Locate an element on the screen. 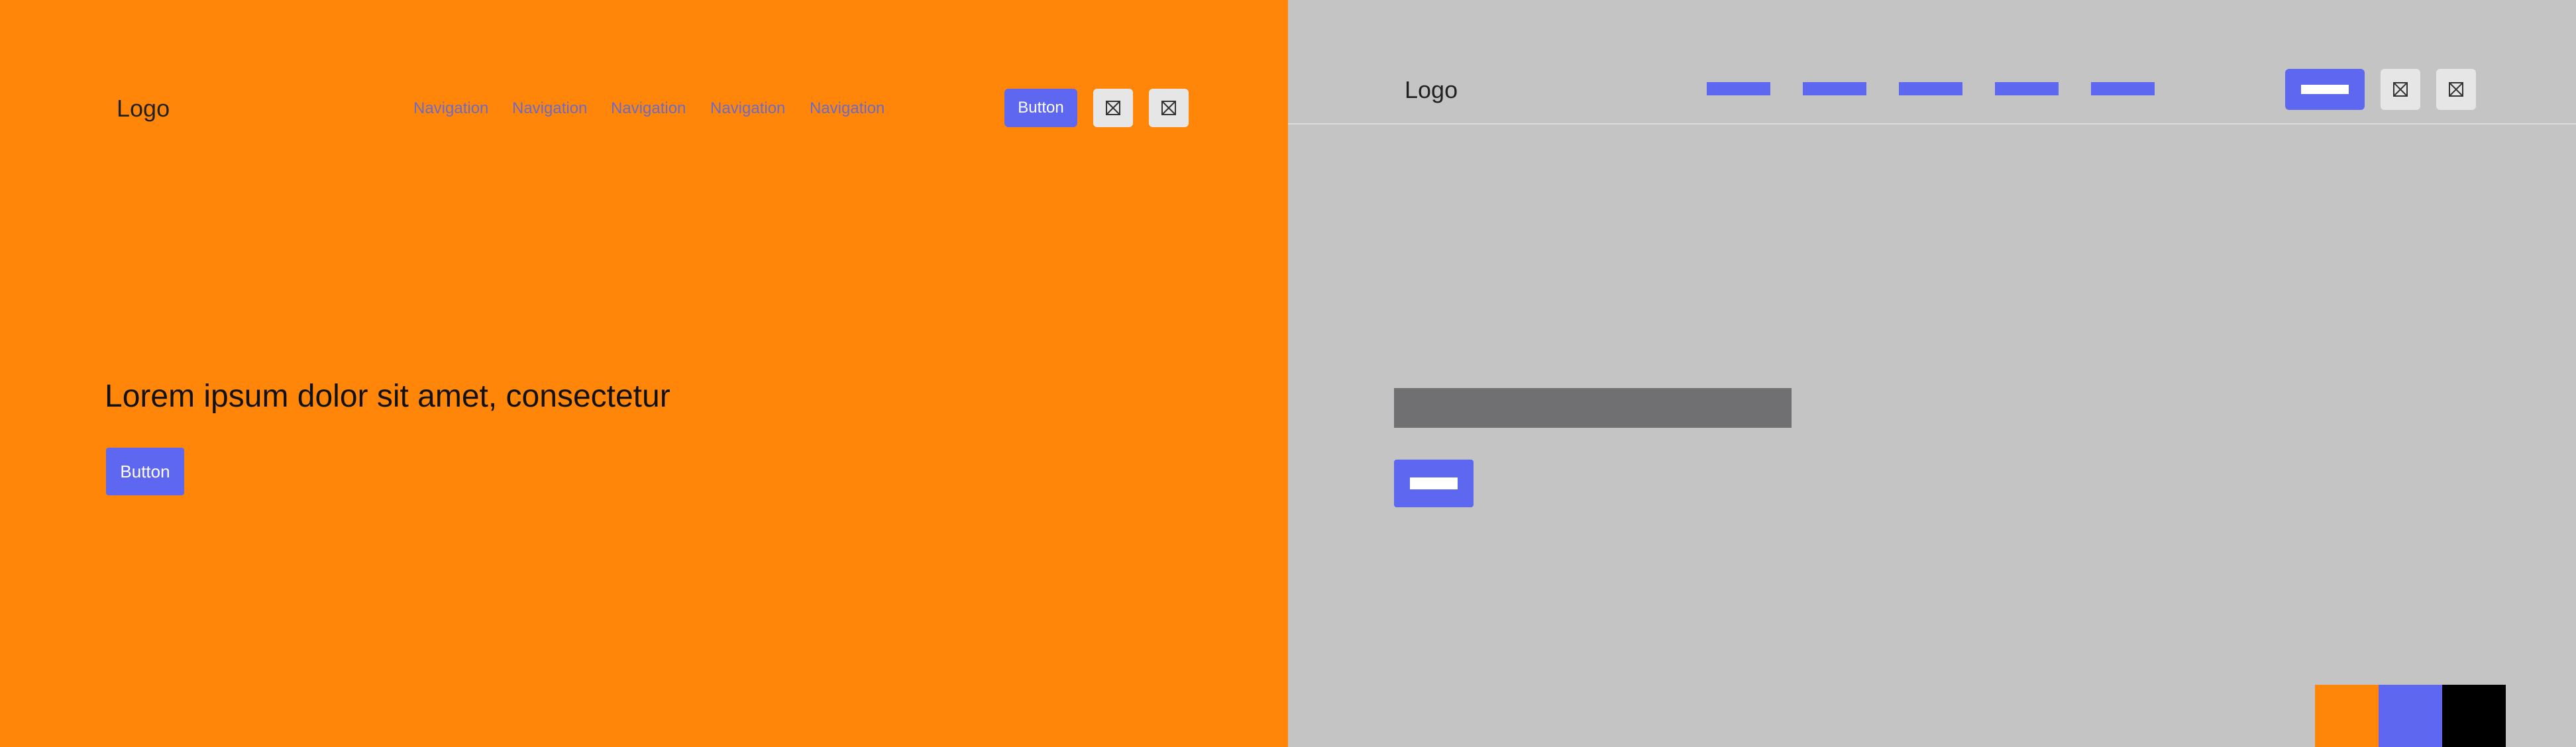  nav-link-1: Navigation is located at coordinates (450, 108).